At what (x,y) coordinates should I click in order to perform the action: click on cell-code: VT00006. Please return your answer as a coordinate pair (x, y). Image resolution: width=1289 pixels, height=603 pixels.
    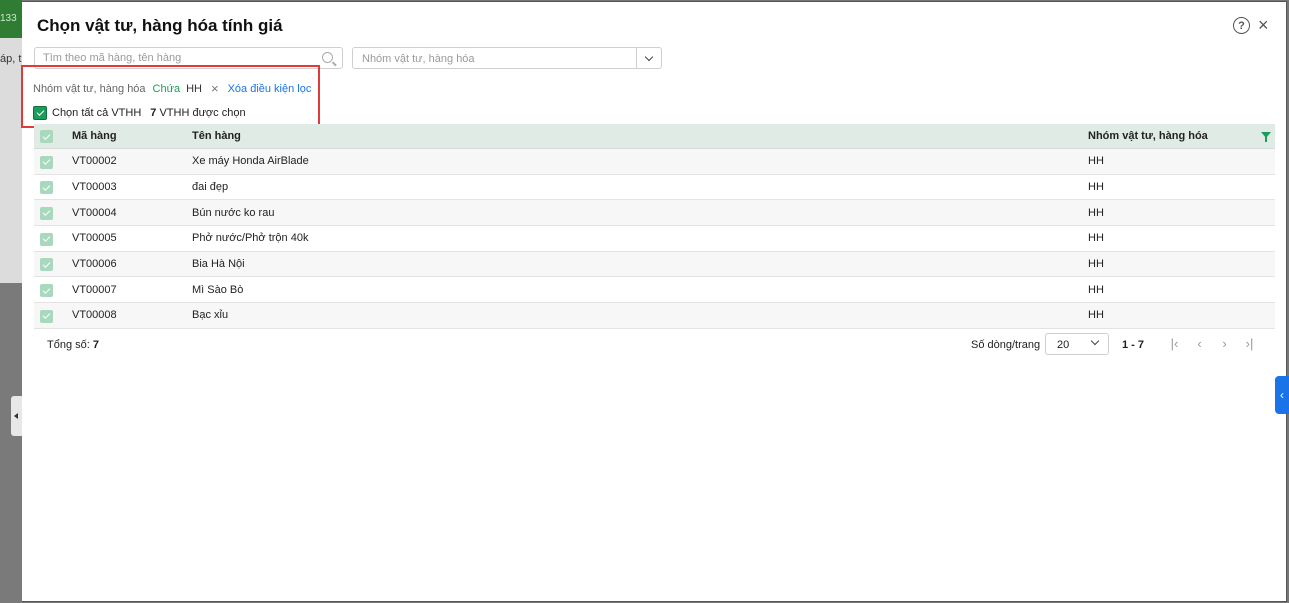
    Looking at the image, I should click on (94, 264).